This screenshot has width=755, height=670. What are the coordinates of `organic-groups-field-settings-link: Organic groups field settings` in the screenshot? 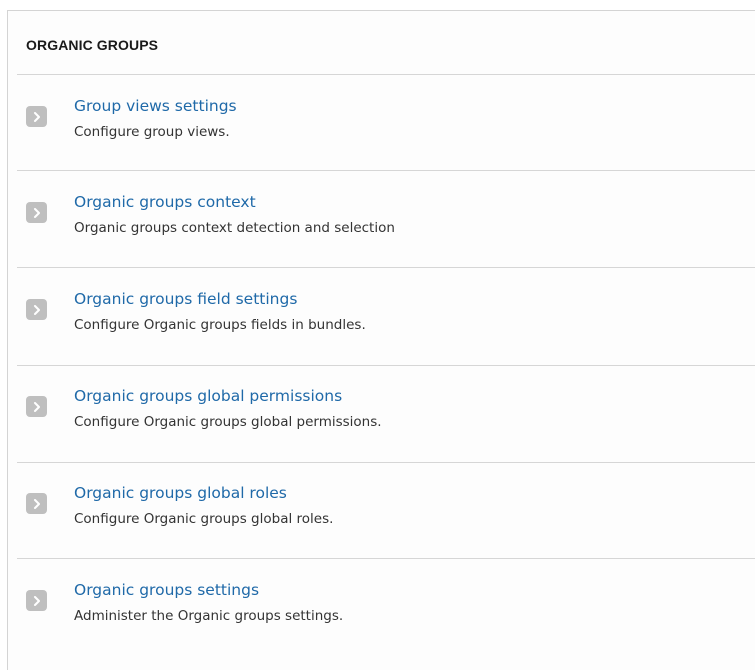 It's located at (185, 299).